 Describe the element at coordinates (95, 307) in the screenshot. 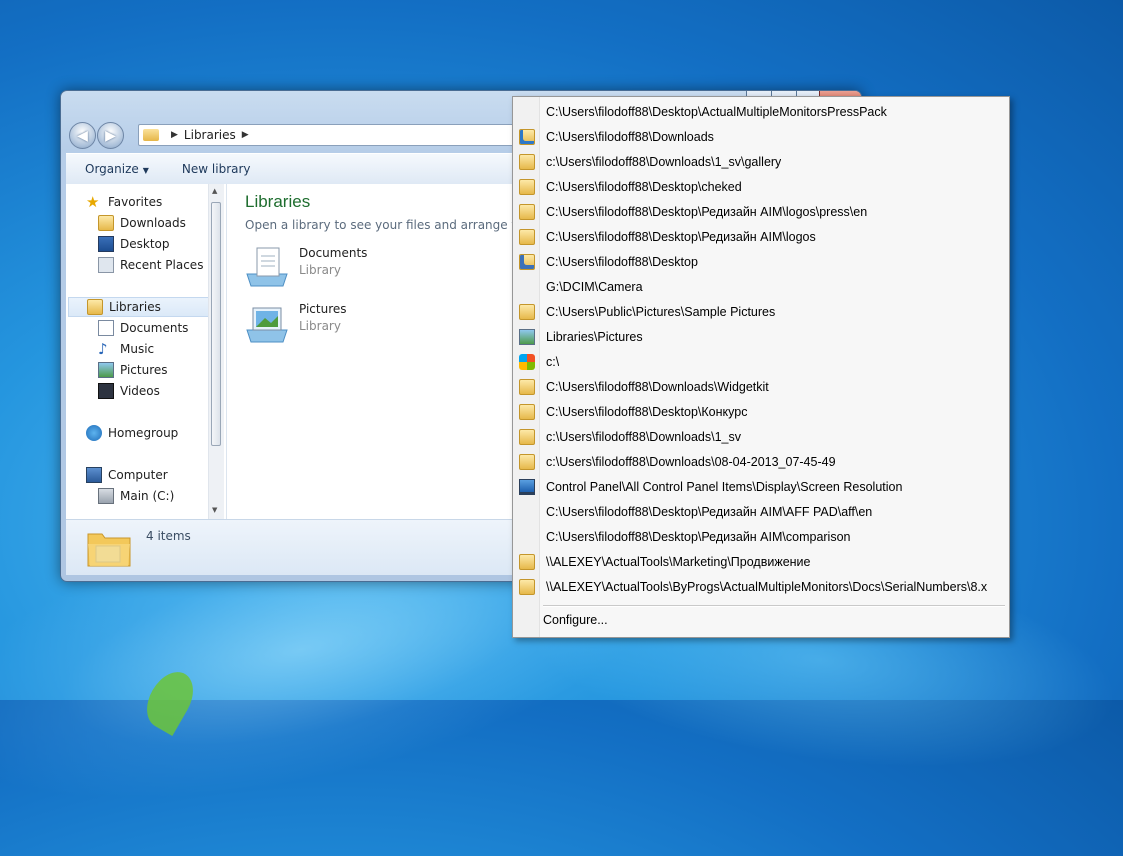

I see `libraries-icon` at that location.